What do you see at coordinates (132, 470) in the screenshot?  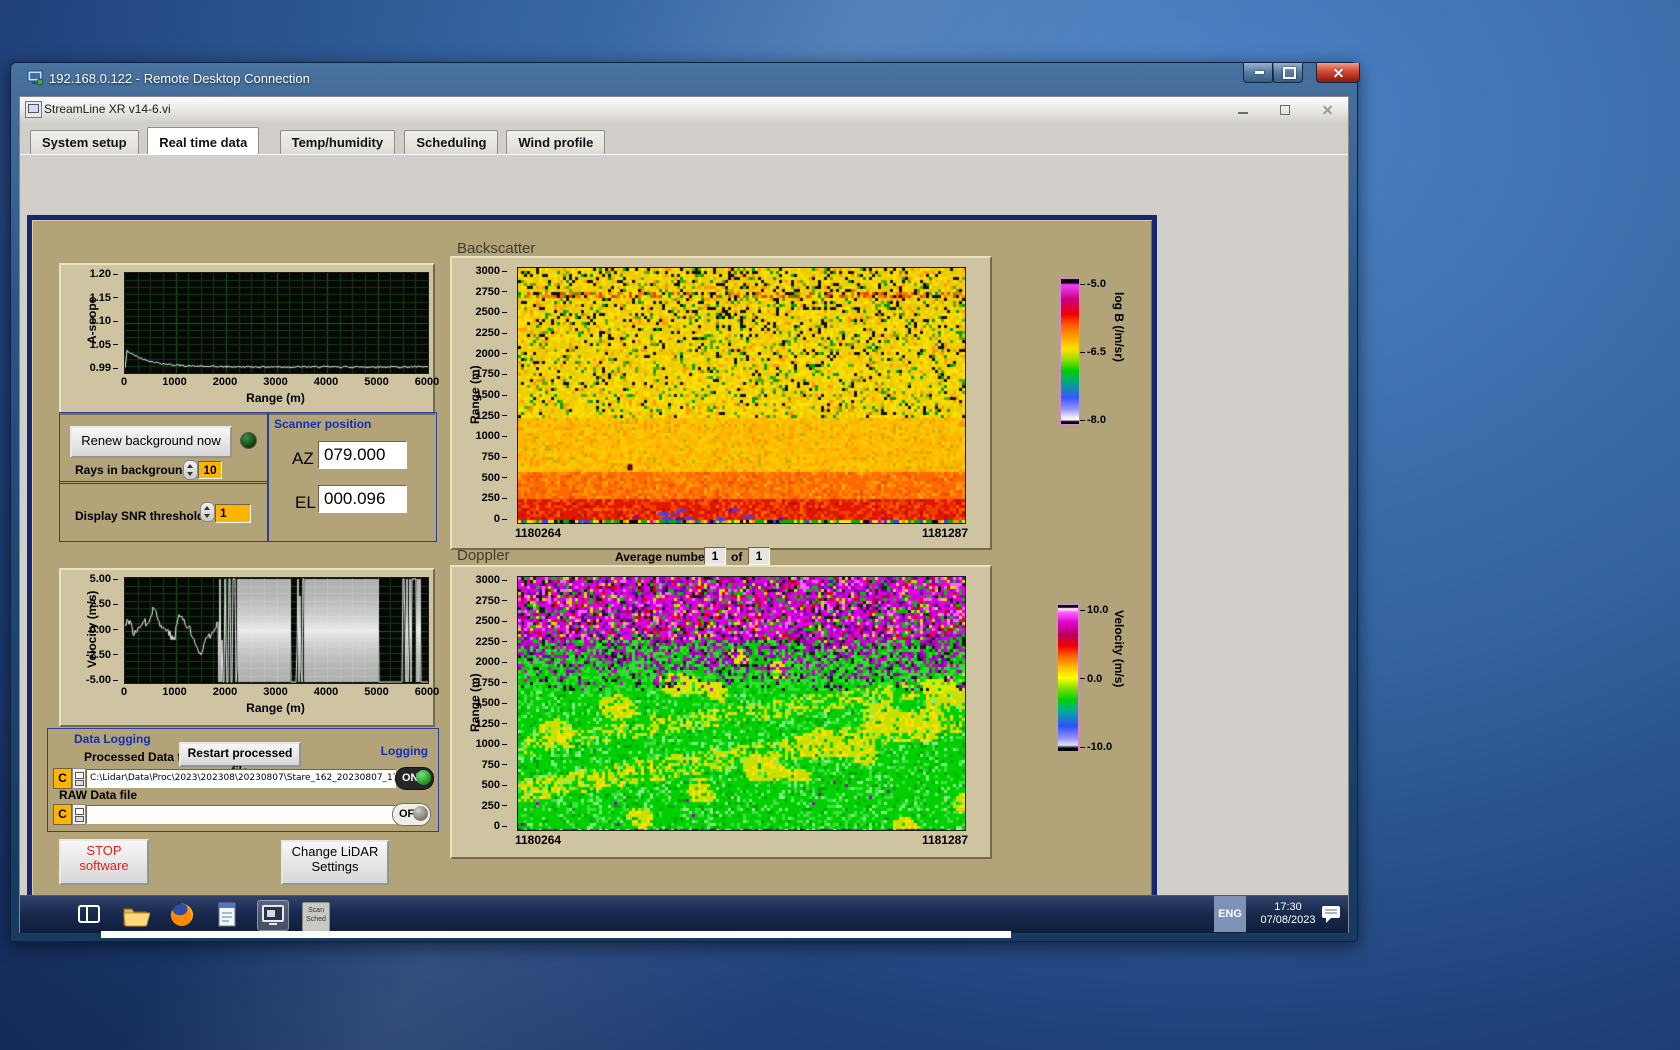 I see `rays-in-background-label: Rays in background` at bounding box center [132, 470].